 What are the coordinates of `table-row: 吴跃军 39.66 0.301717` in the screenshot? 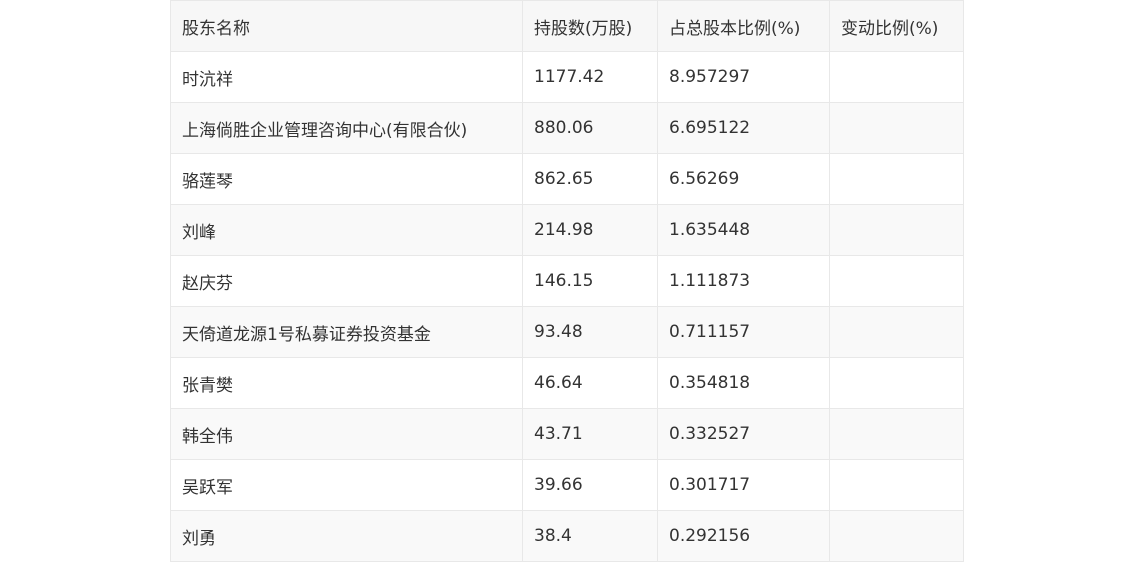 It's located at (567, 485).